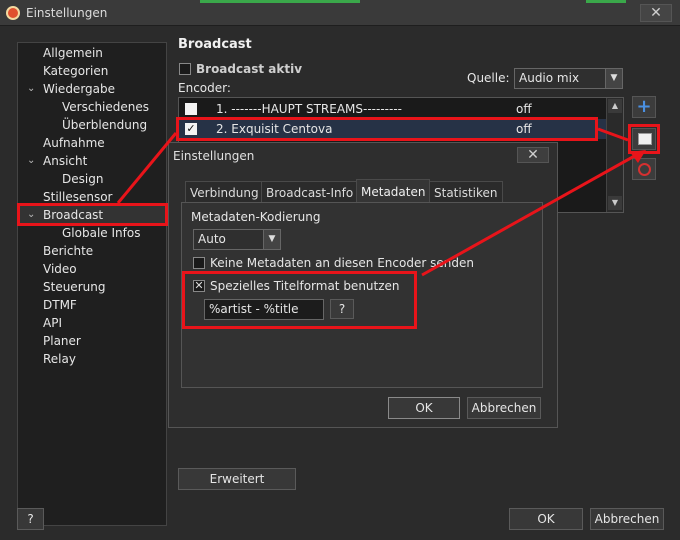 This screenshot has width=680, height=540. Describe the element at coordinates (342, 263) in the screenshot. I see `no-metadata-label: Keine Metadaten an diesen Encoder senden` at that location.